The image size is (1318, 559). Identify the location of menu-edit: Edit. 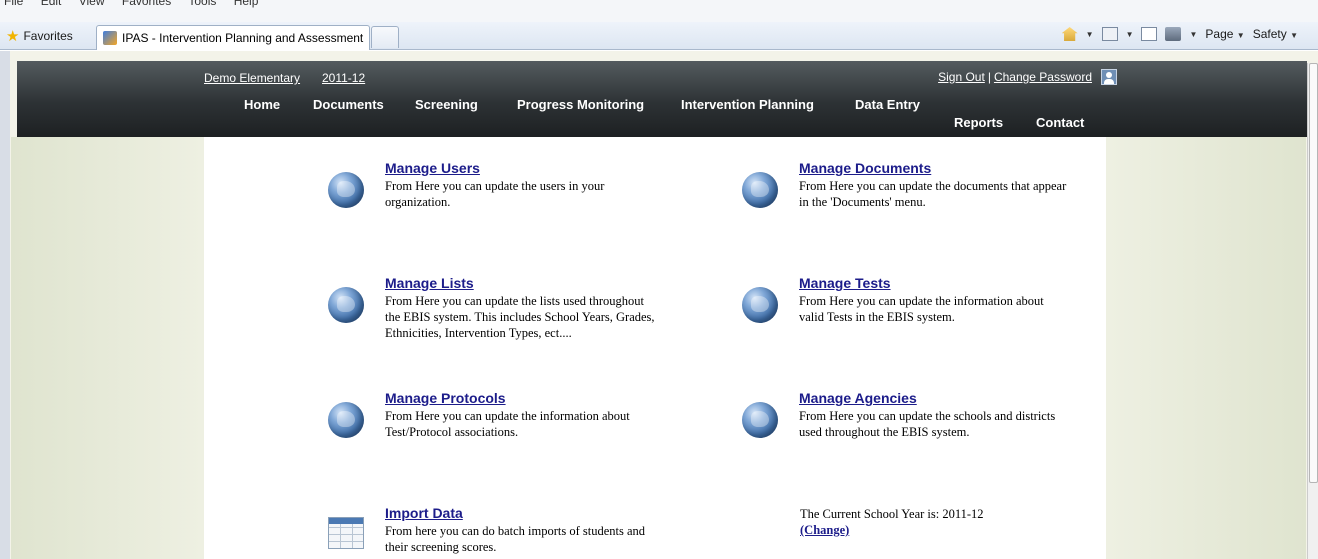
(51, 4).